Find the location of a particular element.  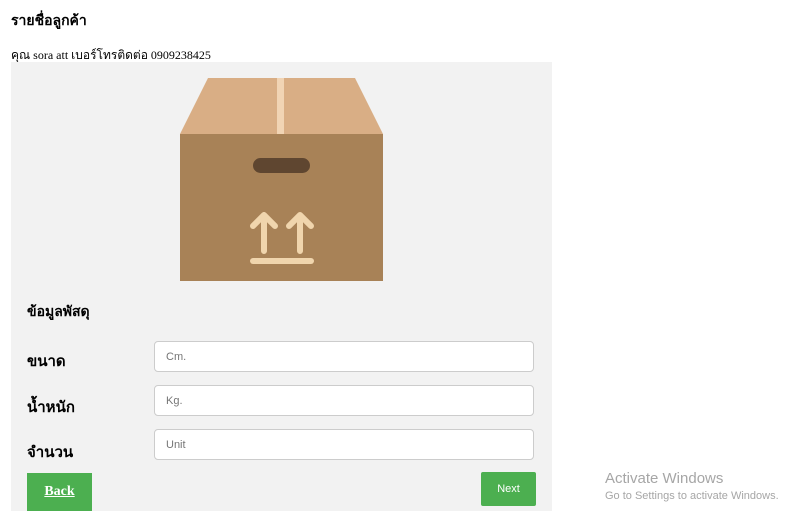

weight-label: น้ำหนัก is located at coordinates (51, 407).